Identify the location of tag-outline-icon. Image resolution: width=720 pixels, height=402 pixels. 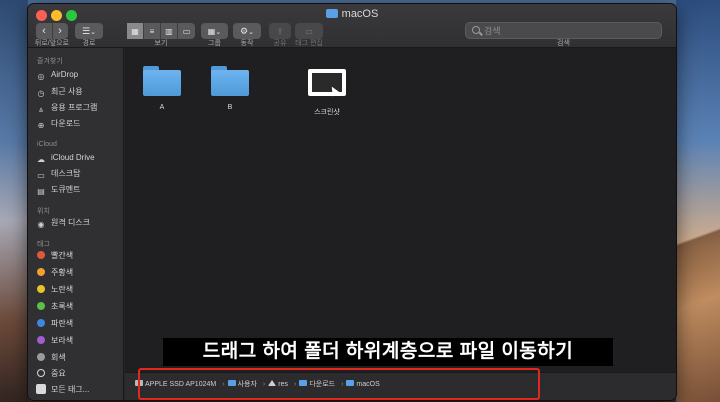
(41, 373).